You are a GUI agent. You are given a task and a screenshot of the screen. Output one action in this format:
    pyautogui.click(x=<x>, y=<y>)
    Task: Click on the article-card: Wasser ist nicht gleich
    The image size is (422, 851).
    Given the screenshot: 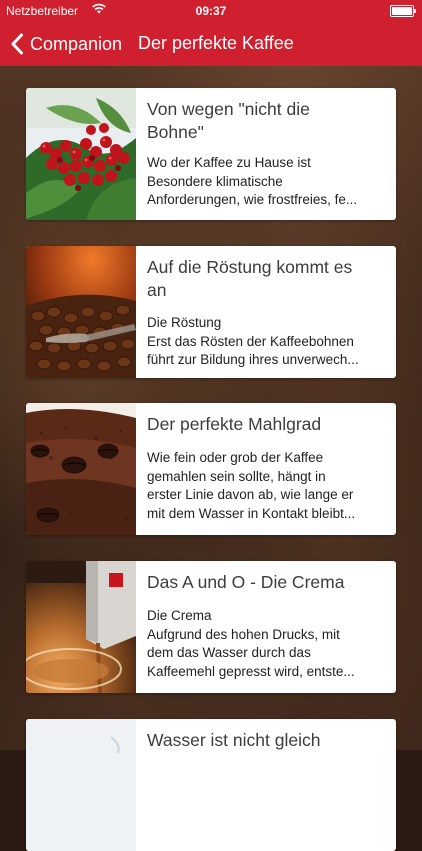 What is the action you would take?
    pyautogui.click(x=211, y=785)
    